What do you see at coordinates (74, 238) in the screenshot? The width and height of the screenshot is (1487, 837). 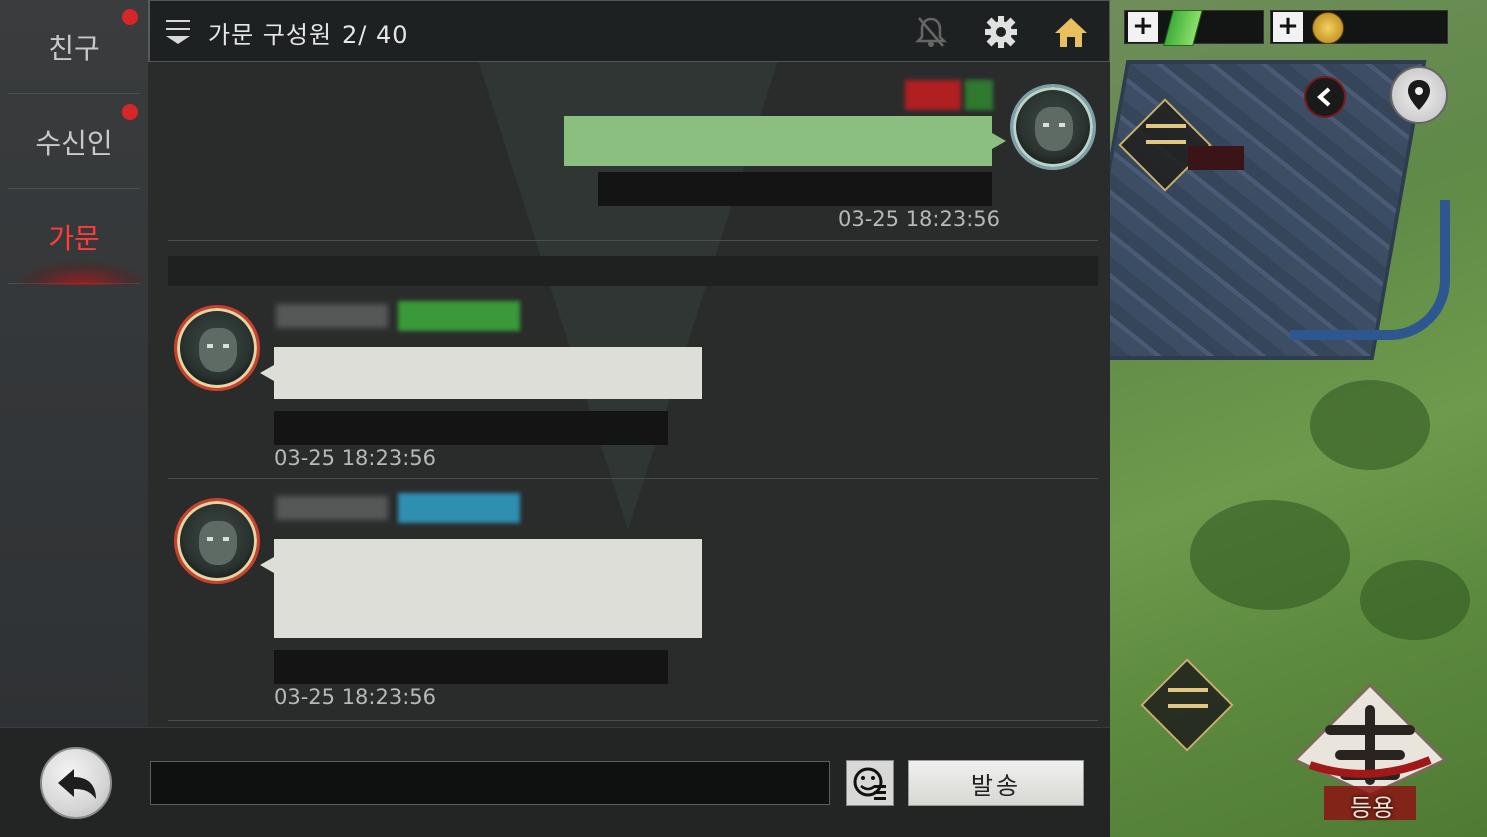 I see `tab-clan-label: 가문` at bounding box center [74, 238].